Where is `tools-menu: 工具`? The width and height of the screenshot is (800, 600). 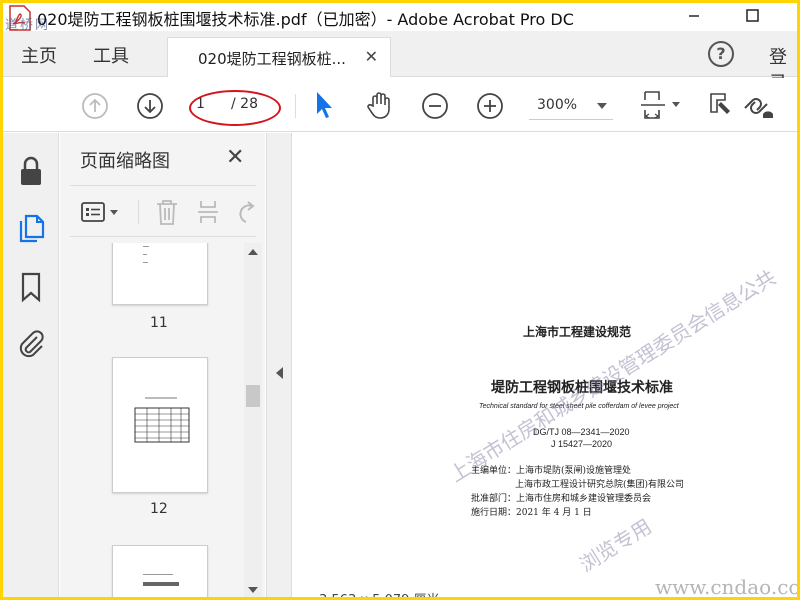 tools-menu: 工具 is located at coordinates (111, 55).